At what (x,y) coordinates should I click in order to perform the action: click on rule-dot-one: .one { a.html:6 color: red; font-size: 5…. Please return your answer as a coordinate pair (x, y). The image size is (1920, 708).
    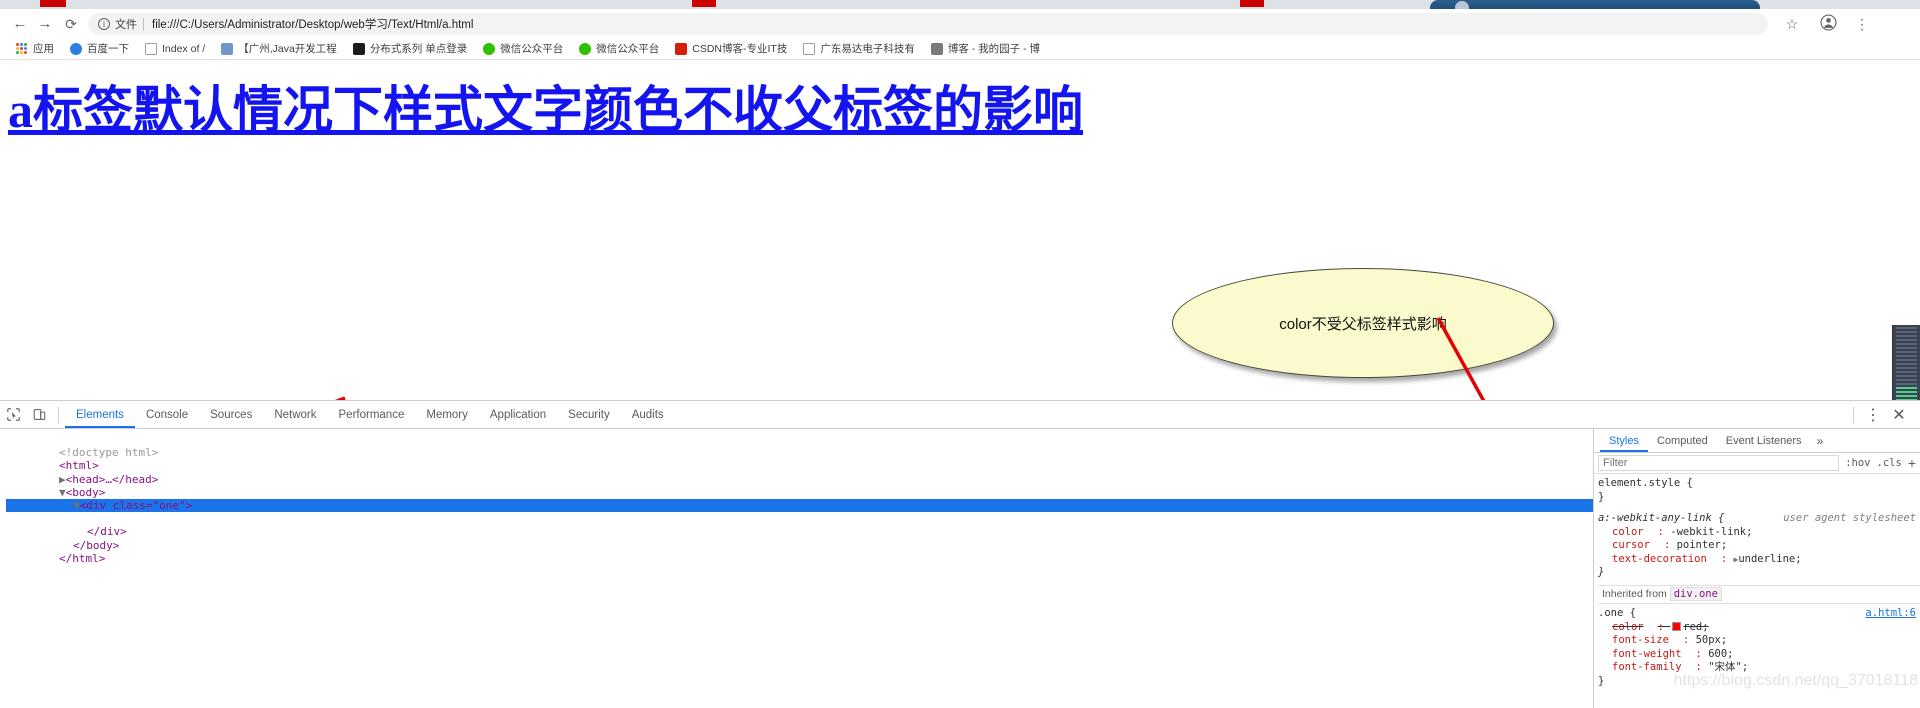
    Looking at the image, I should click on (1759, 648).